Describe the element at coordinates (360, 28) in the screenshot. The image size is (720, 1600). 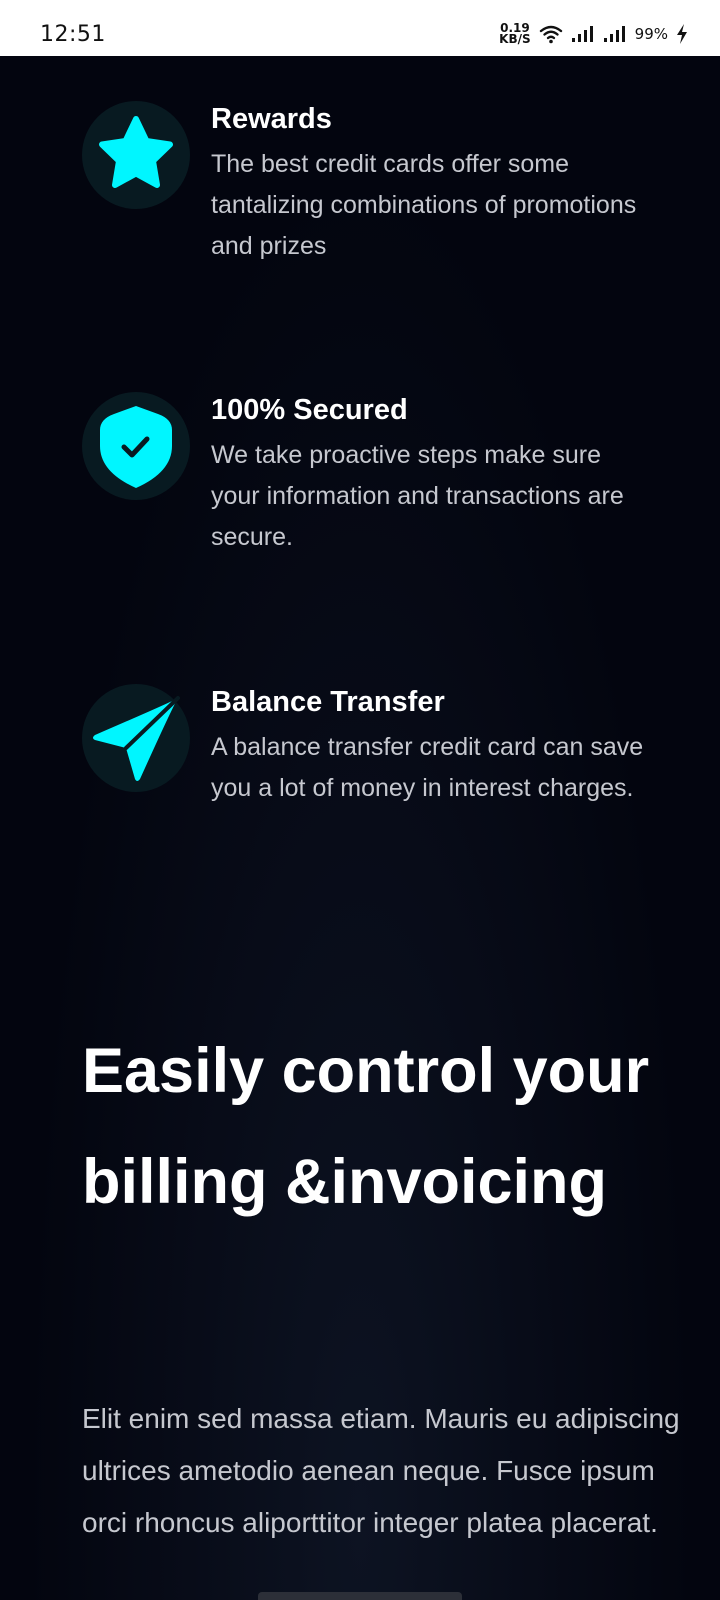
I see `status-bar: 12:51 0.19 KB/S 99%` at that location.